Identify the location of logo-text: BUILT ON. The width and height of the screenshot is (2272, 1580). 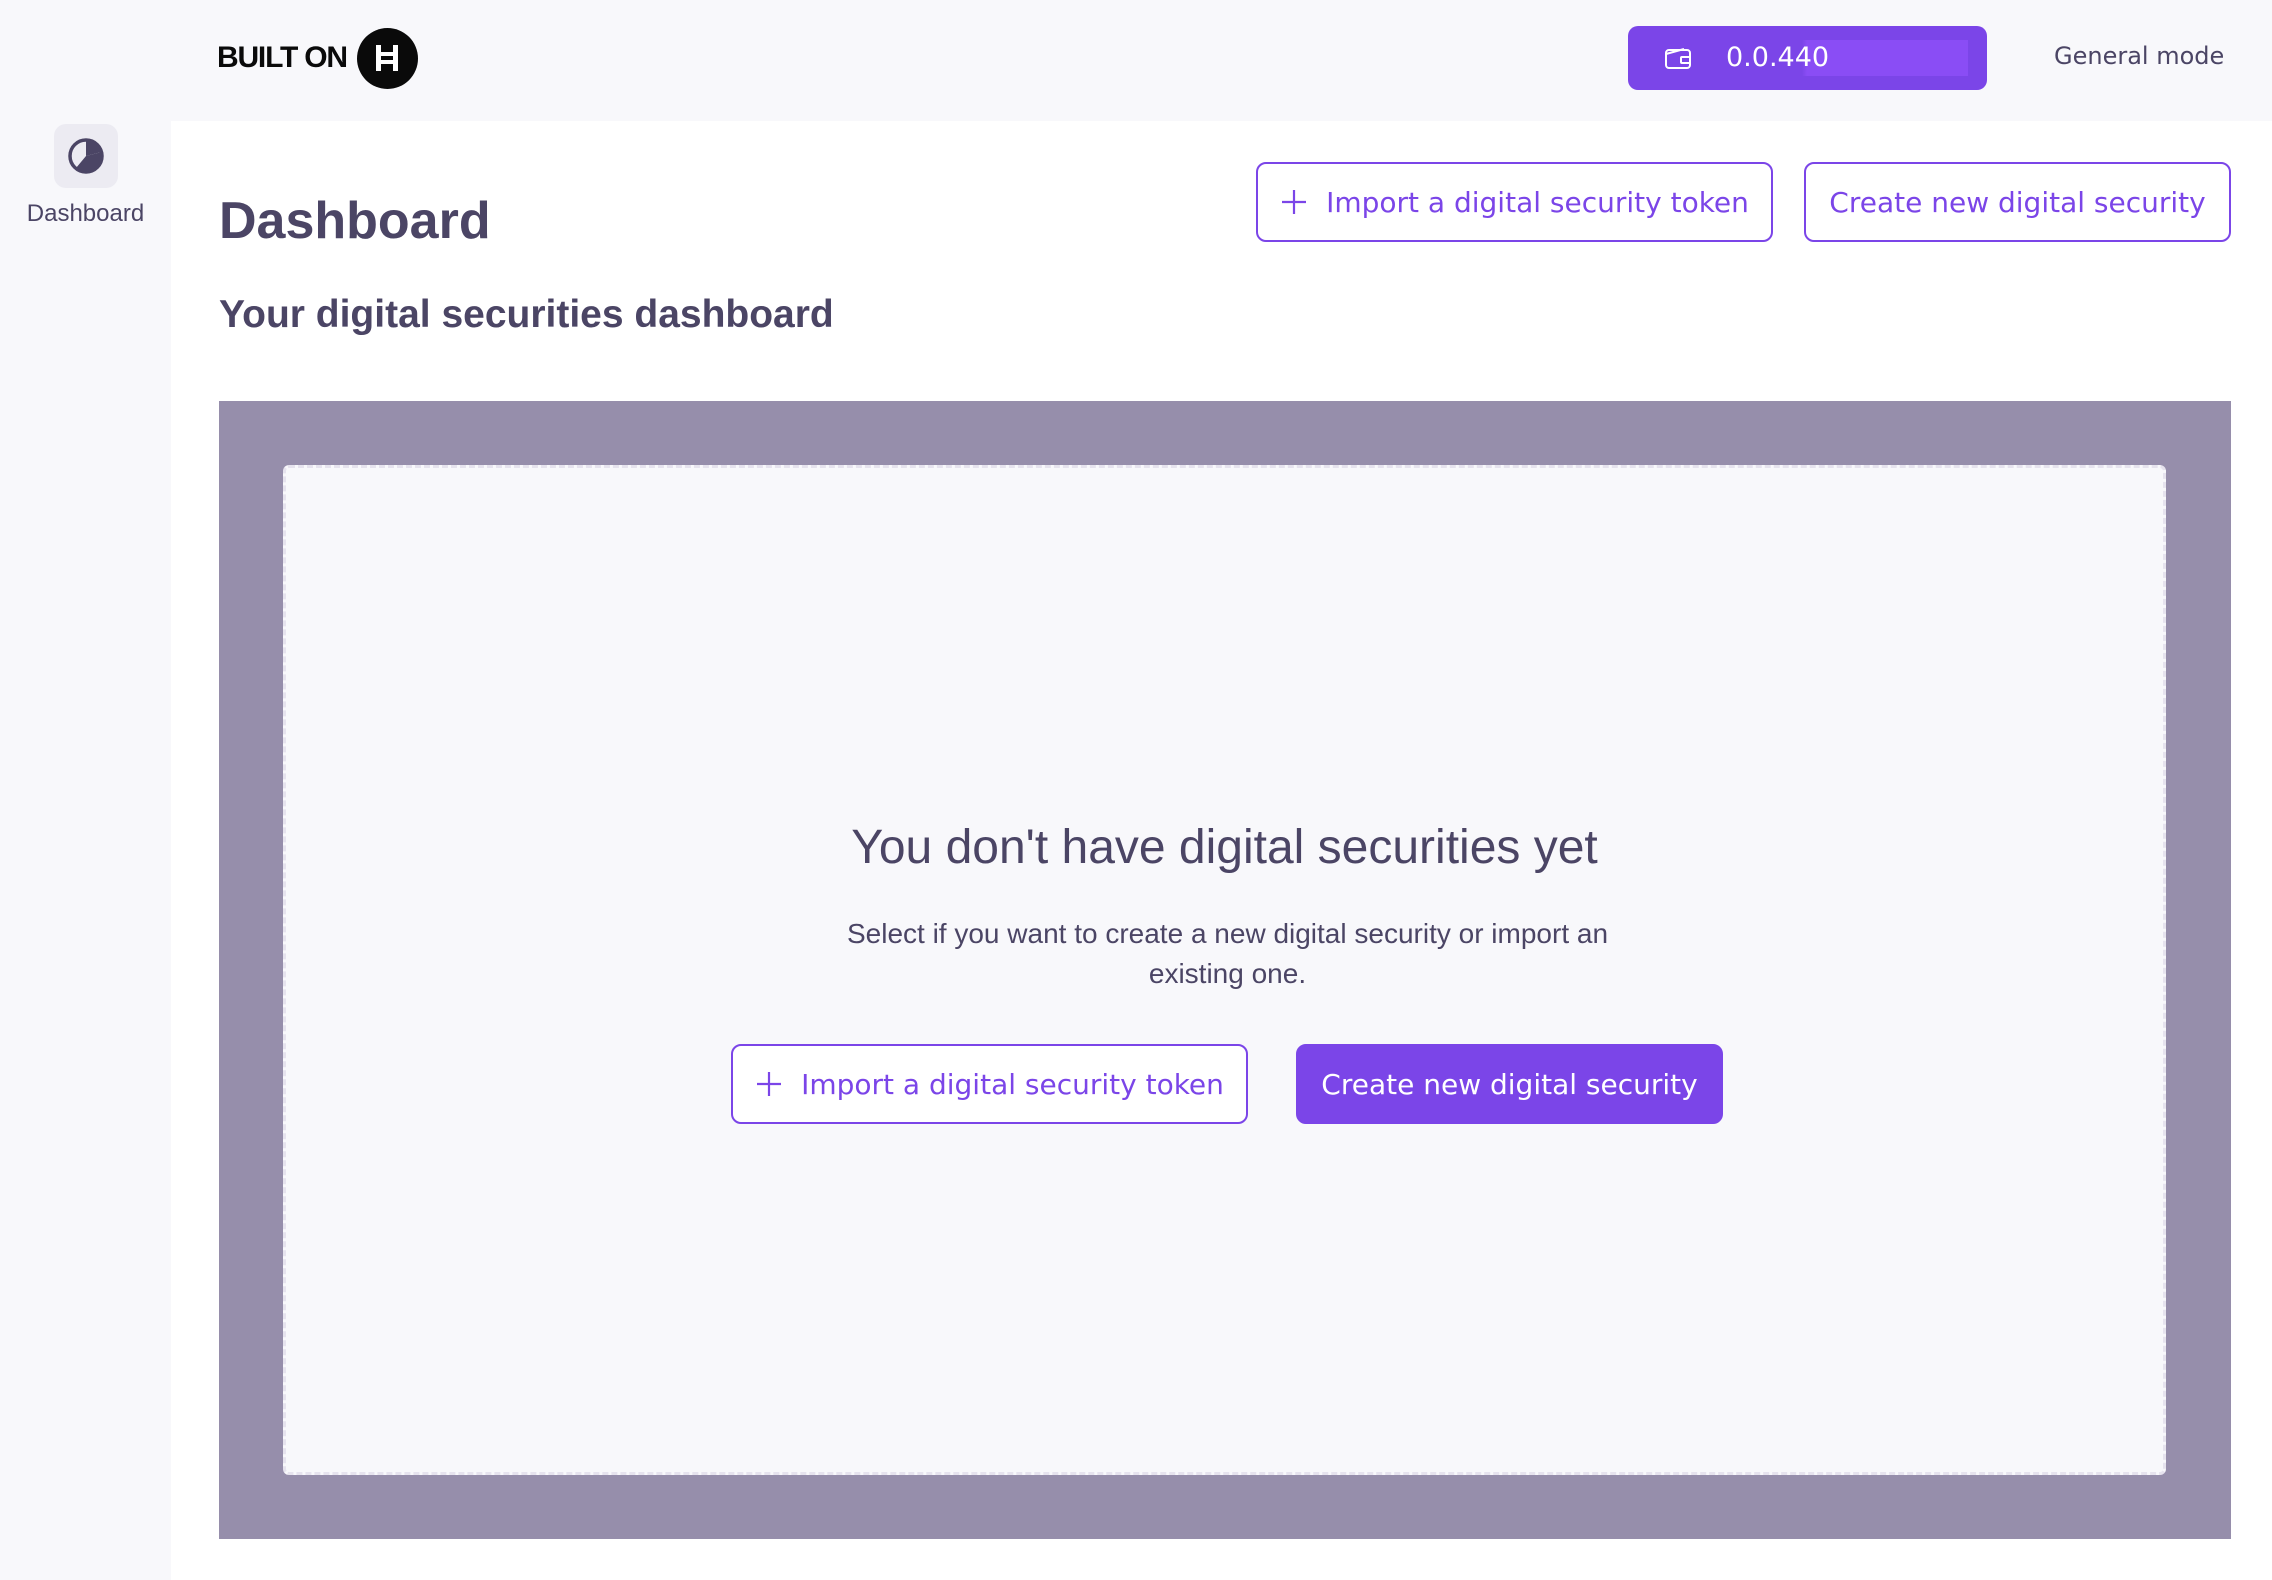
(282, 57).